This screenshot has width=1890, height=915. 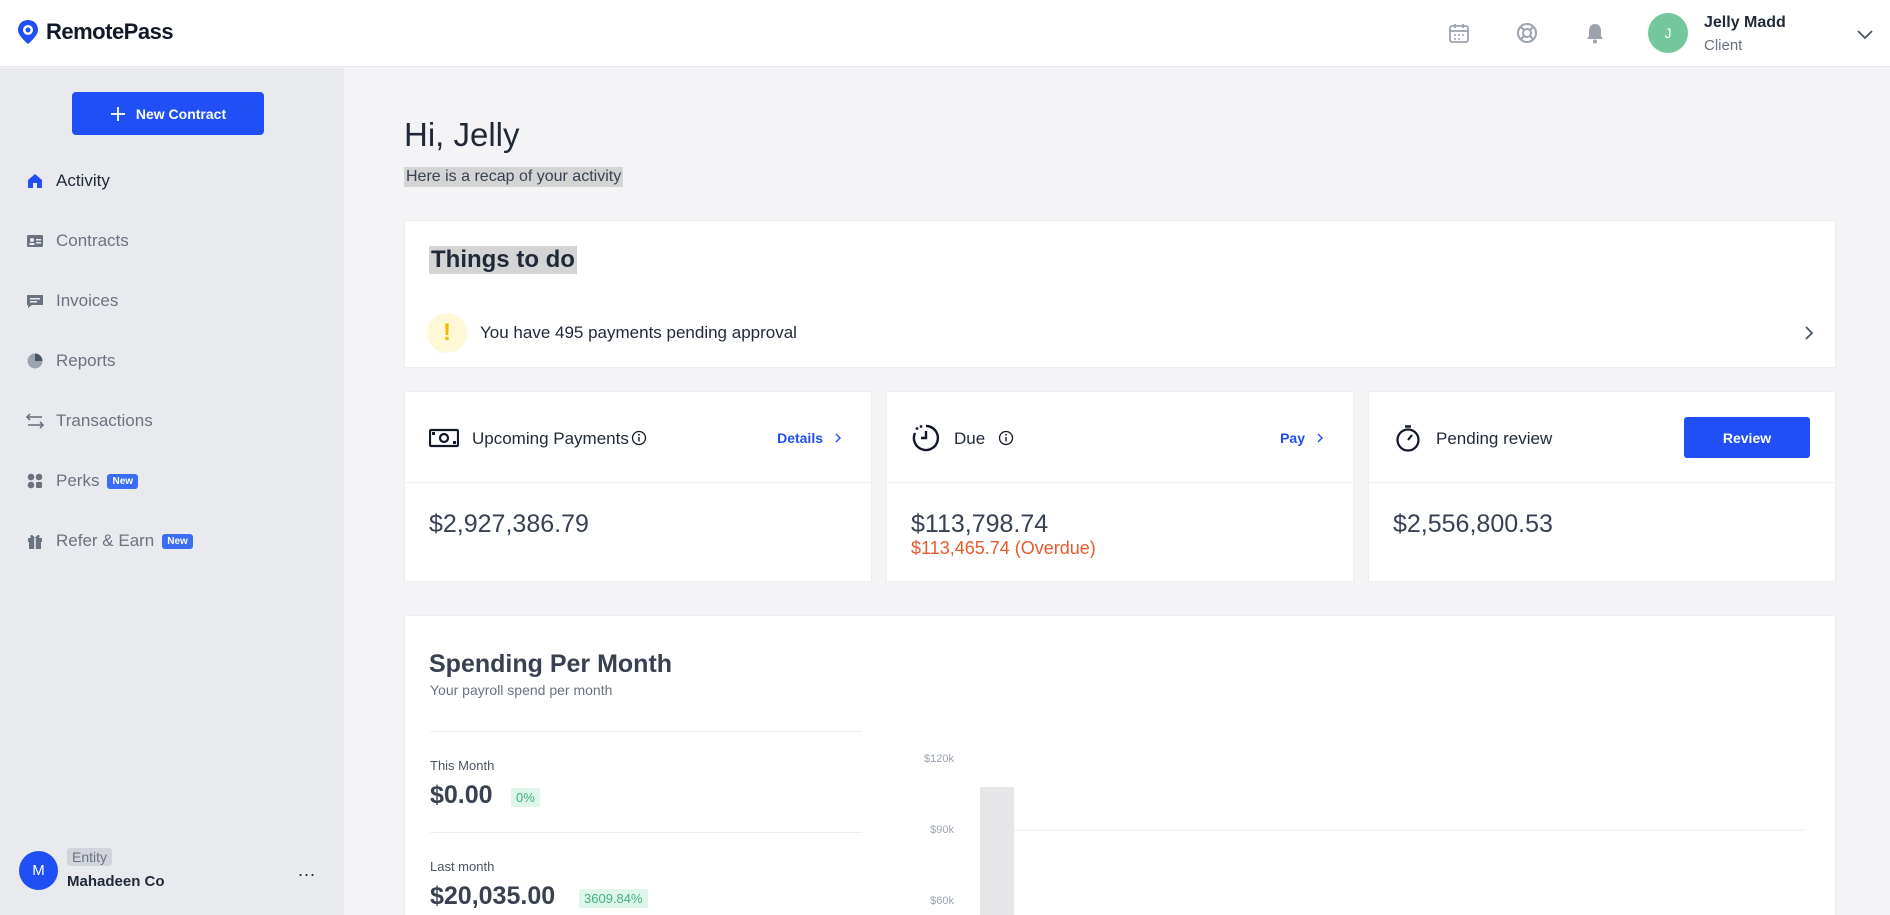 I want to click on stat-value: $113,798.74, so click(x=980, y=524).